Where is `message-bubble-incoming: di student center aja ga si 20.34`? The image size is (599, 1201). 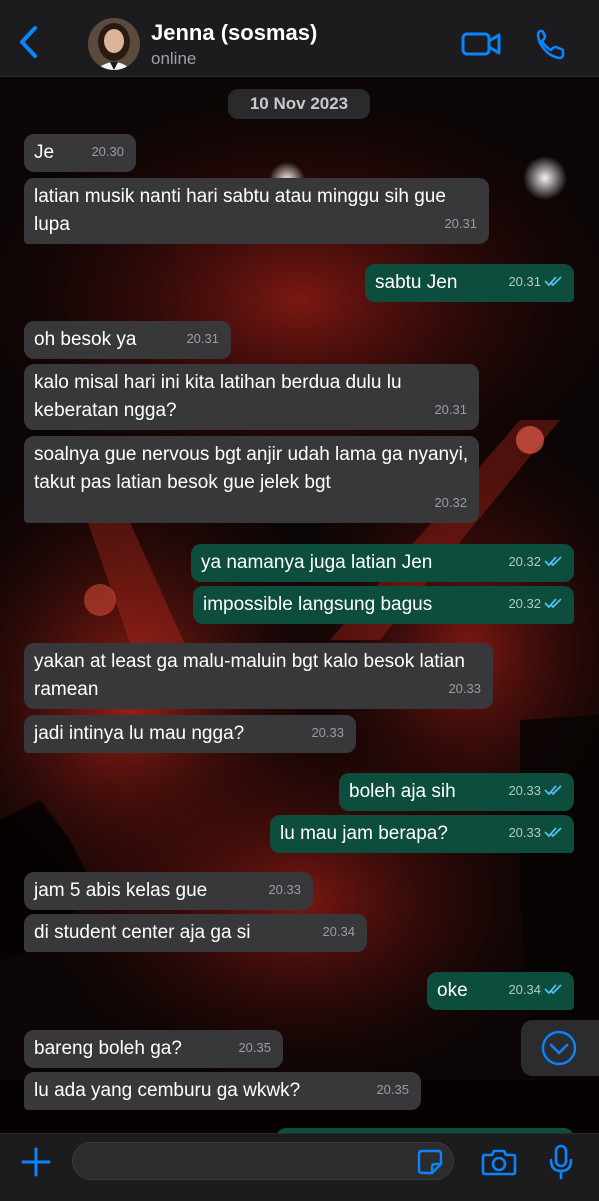 message-bubble-incoming: di student center aja ga si 20.34 is located at coordinates (195, 933).